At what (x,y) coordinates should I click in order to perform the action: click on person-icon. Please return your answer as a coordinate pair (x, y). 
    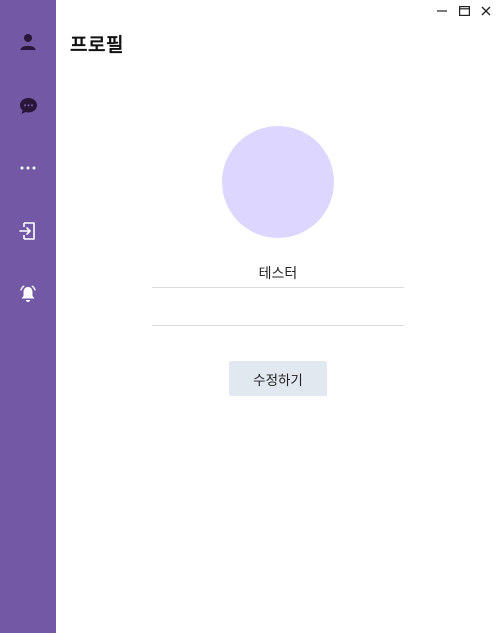
    Looking at the image, I should click on (28, 42).